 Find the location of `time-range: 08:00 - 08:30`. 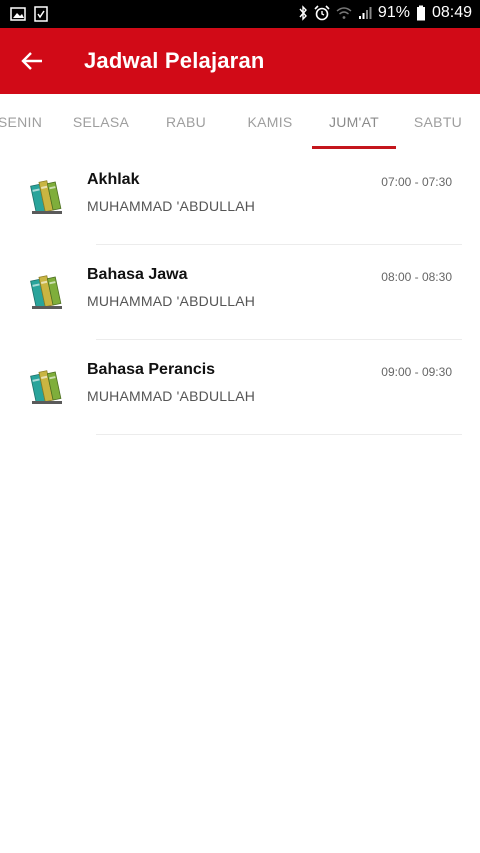

time-range: 08:00 - 08:30 is located at coordinates (416, 277).